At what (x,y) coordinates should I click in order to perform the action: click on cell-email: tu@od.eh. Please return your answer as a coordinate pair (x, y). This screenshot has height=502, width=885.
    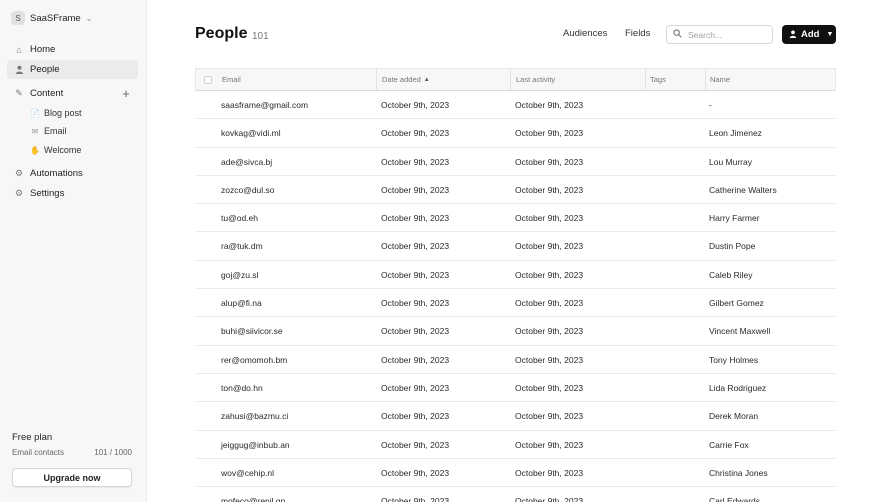
    Looking at the image, I should click on (239, 218).